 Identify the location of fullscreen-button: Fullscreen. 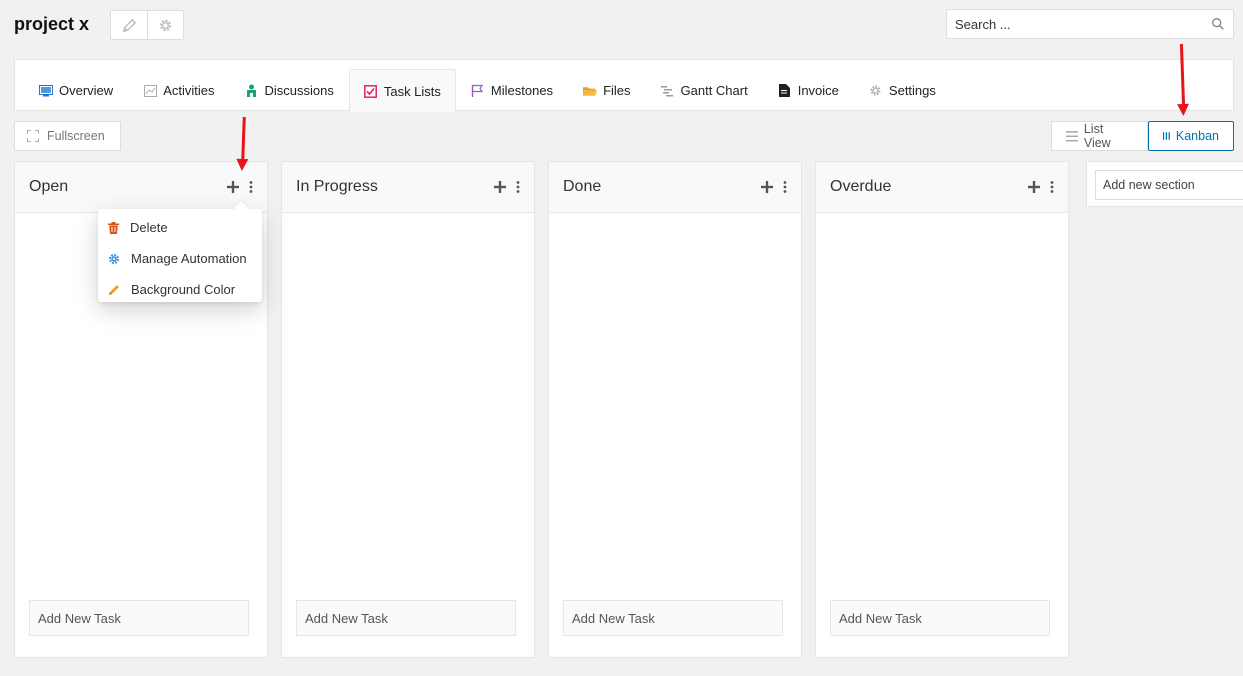
(67, 136).